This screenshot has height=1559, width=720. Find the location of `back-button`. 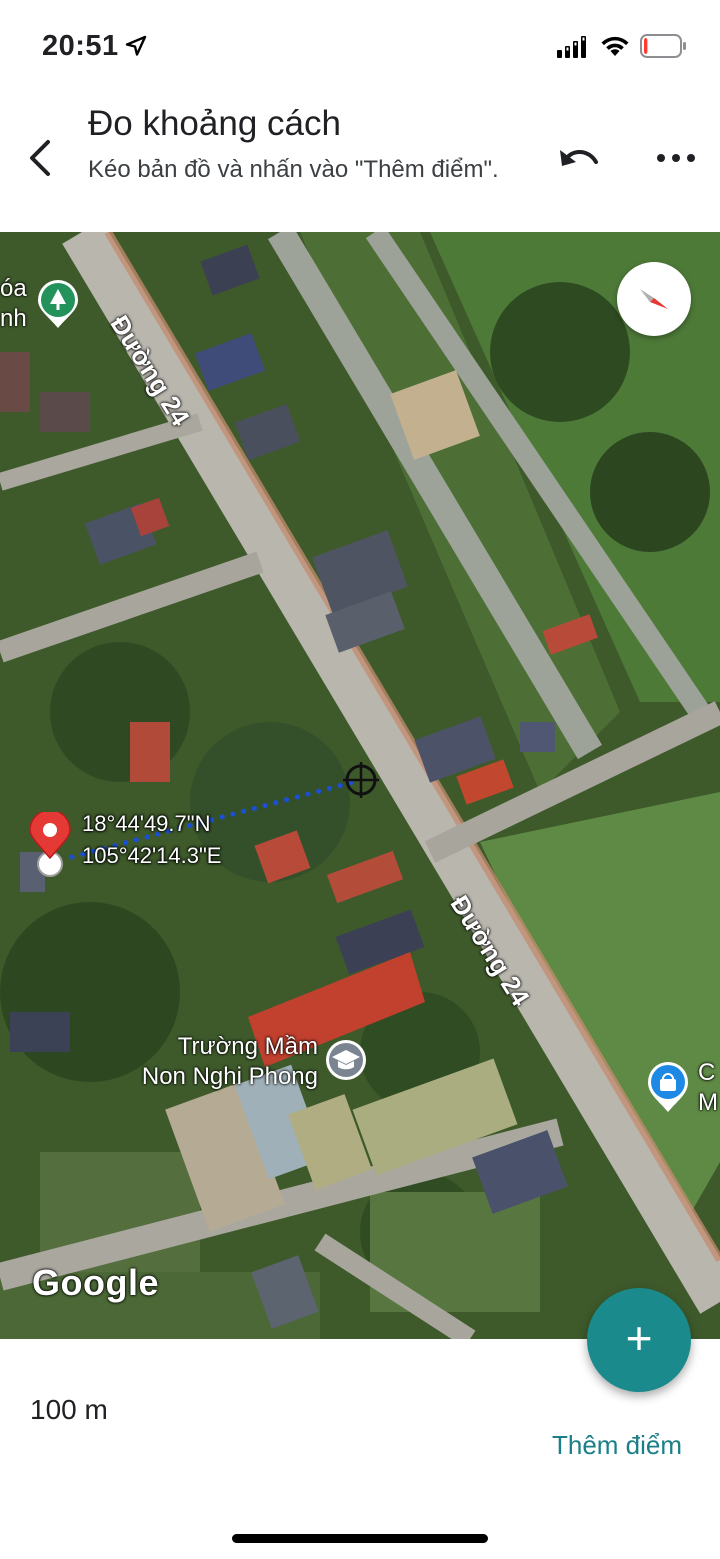

back-button is located at coordinates (42, 158).